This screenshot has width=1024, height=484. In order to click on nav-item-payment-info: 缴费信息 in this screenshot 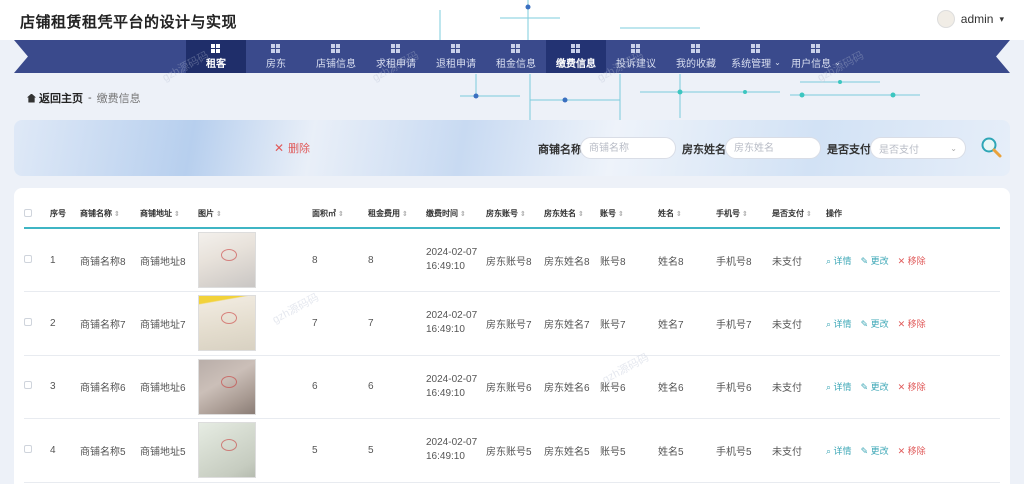, I will do `click(576, 56)`.